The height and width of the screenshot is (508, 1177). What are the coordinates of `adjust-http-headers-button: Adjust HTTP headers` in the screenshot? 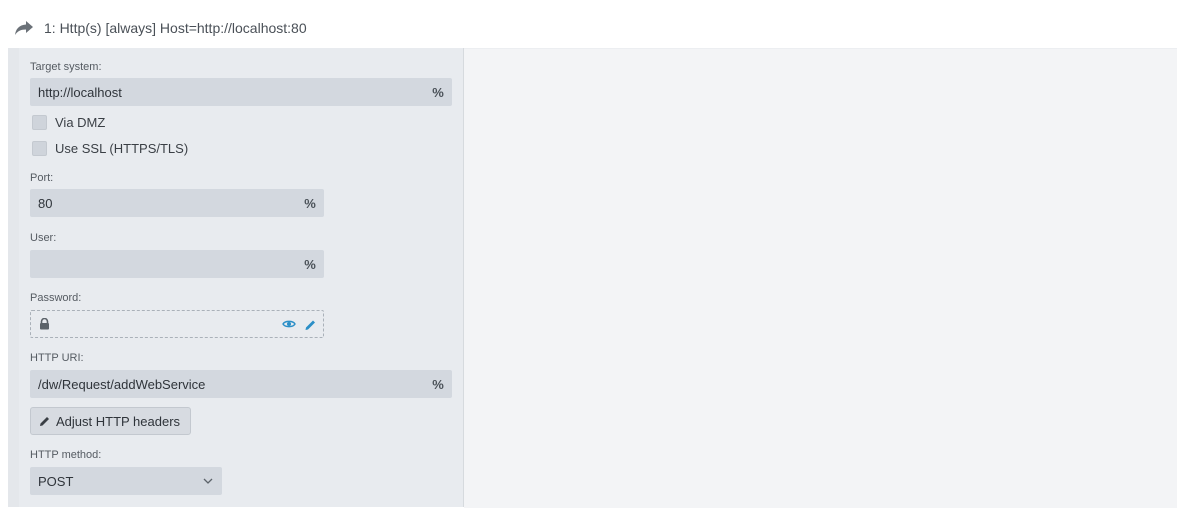 It's located at (111, 421).